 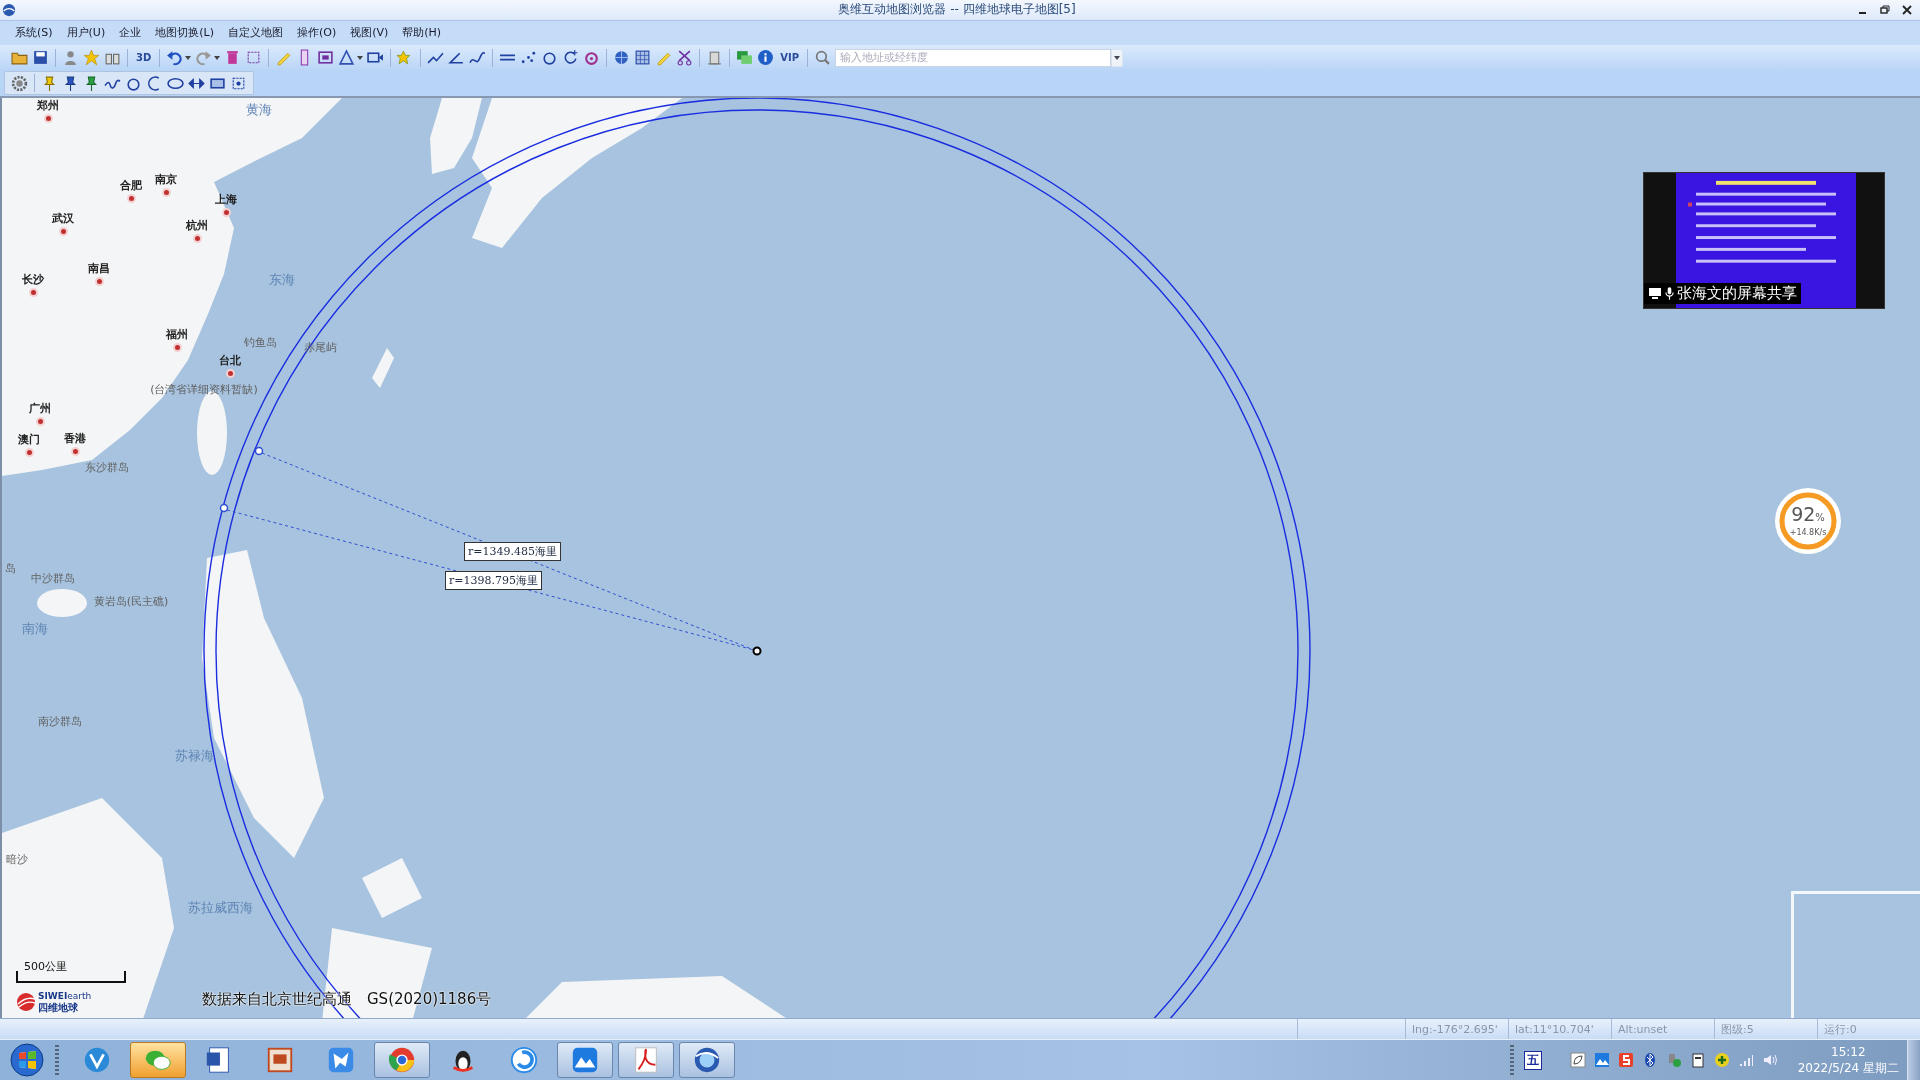 I want to click on menu-item: 视图(V), so click(x=369, y=33).